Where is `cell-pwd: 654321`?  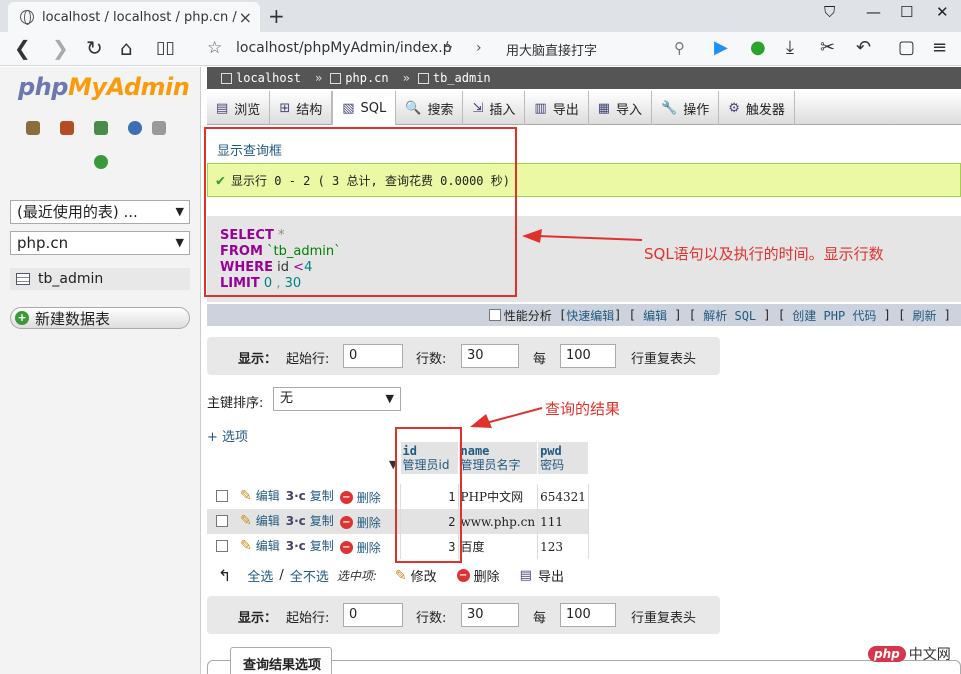
cell-pwd: 654321 is located at coordinates (563, 496).